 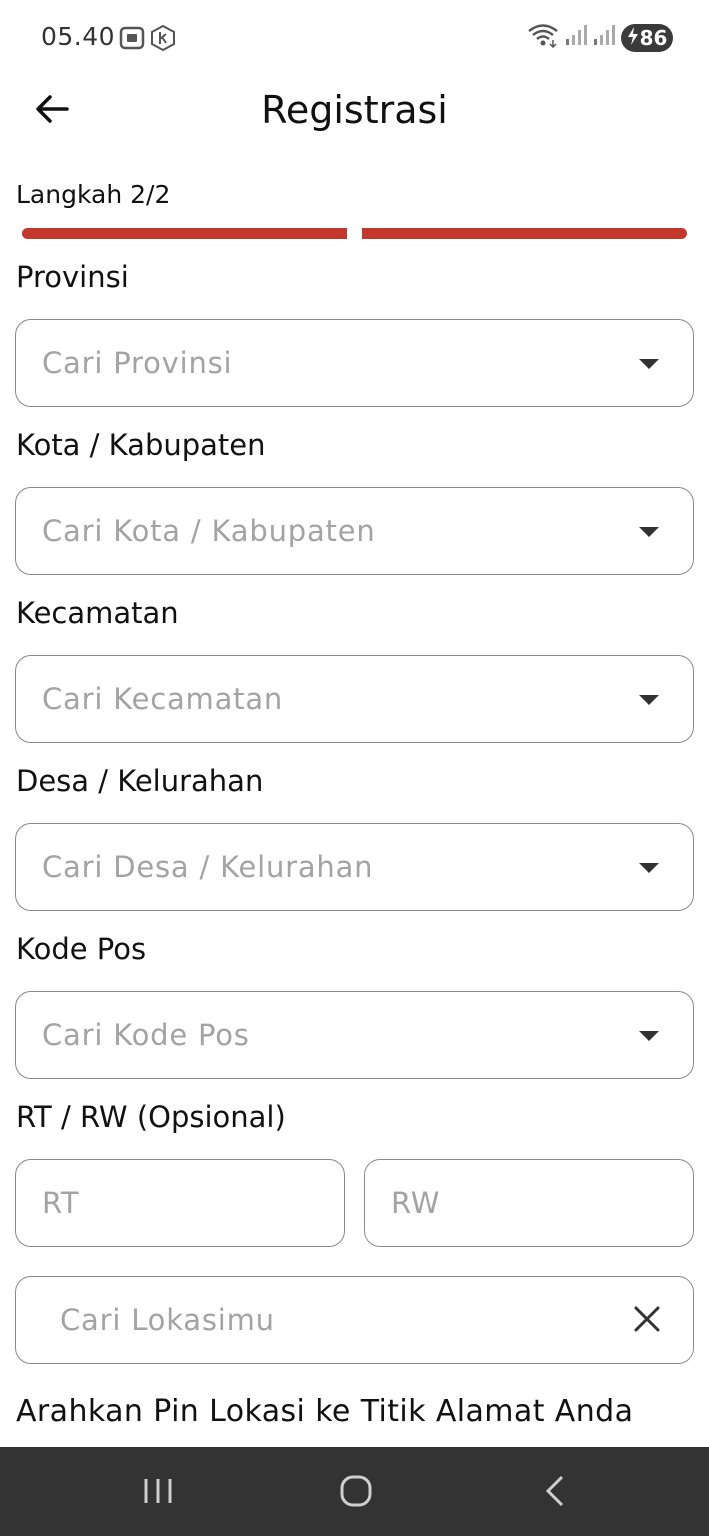 What do you see at coordinates (325, 1411) in the screenshot?
I see `map-pin-hint: Arahkan Pin Lokasi ke Titik Alamat Anda` at bounding box center [325, 1411].